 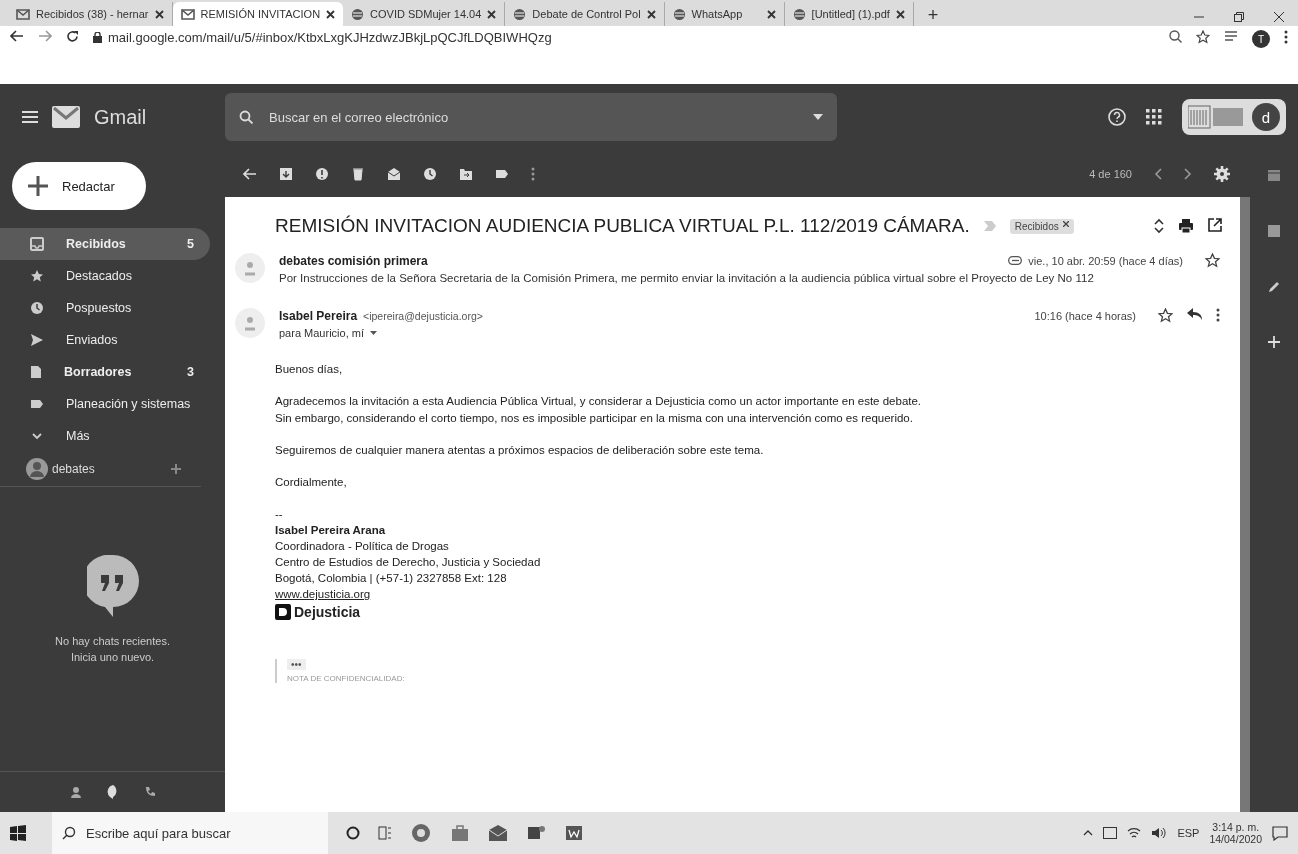 What do you see at coordinates (1215, 225) in the screenshot?
I see `open-in-new-window-icon` at bounding box center [1215, 225].